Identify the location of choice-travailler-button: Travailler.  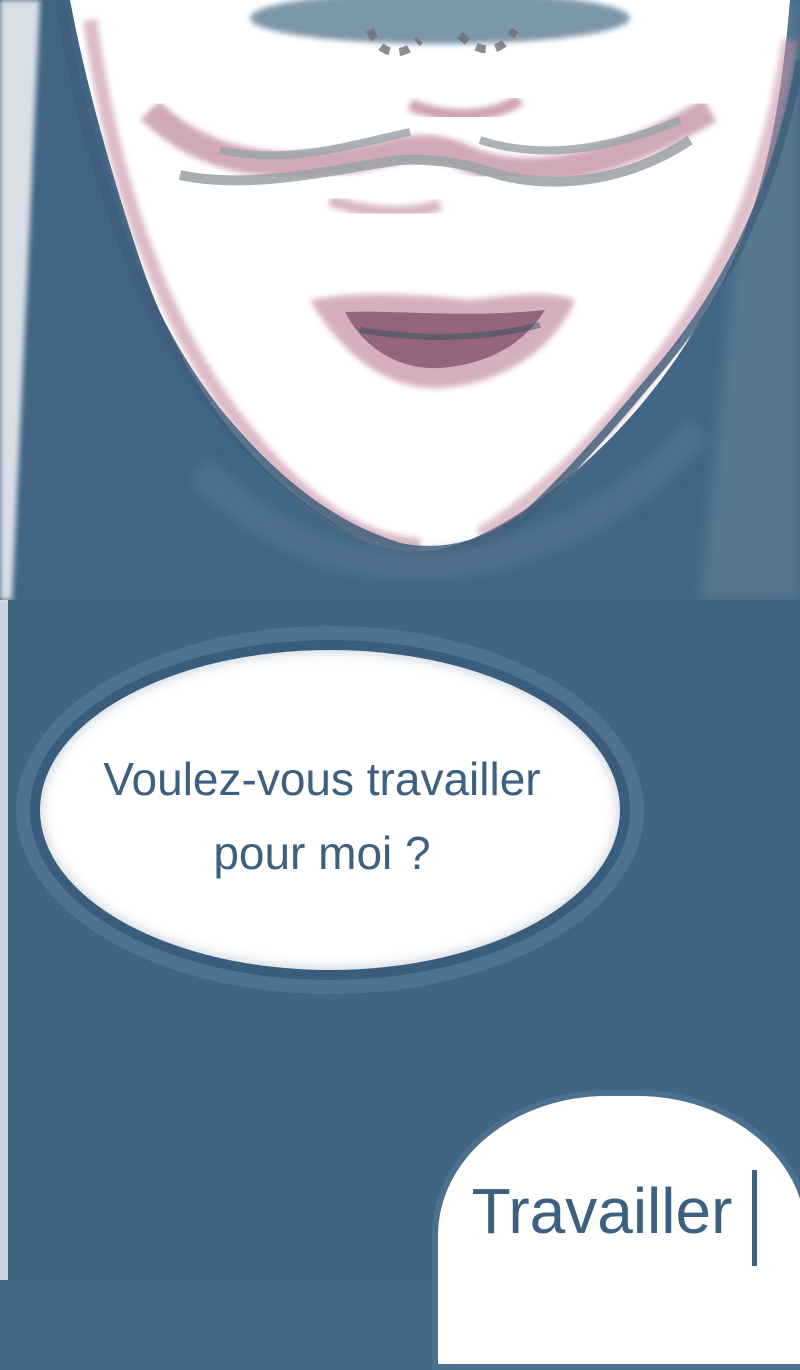
(616, 1230).